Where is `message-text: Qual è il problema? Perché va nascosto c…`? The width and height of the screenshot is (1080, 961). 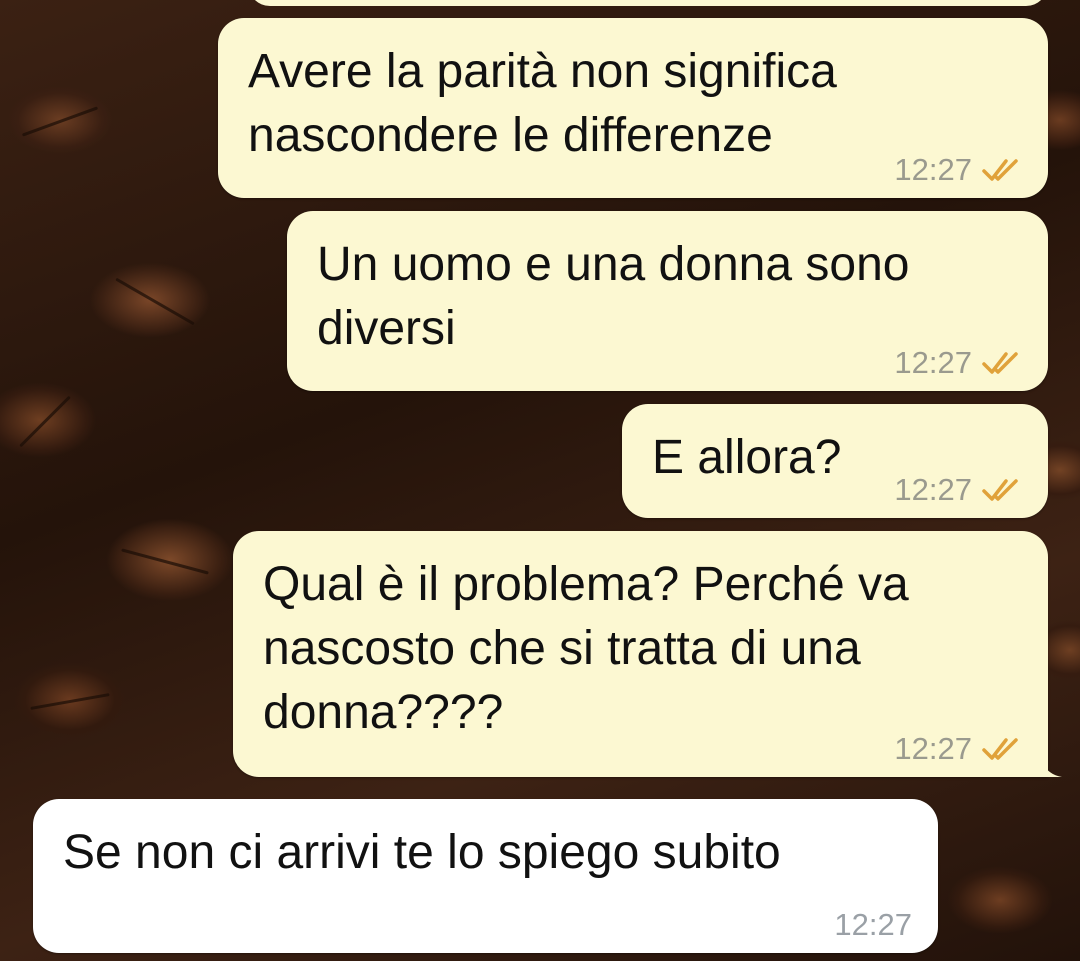 message-text: Qual è il problema? Perché va nascosto c… is located at coordinates (586, 648).